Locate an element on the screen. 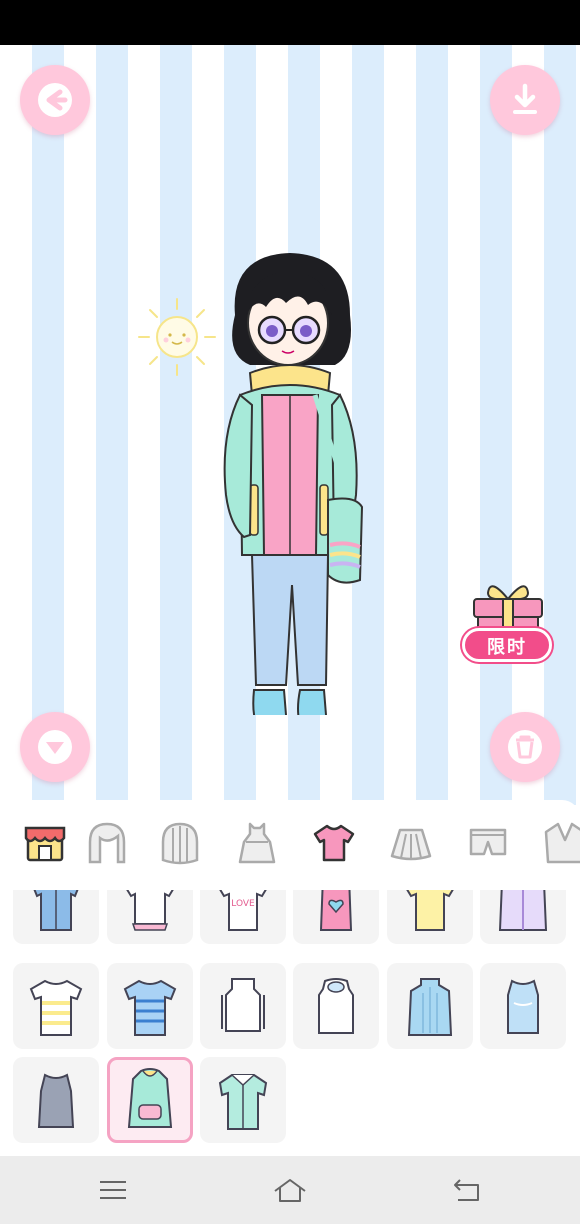  back-nav-icon is located at coordinates (466, 1190).